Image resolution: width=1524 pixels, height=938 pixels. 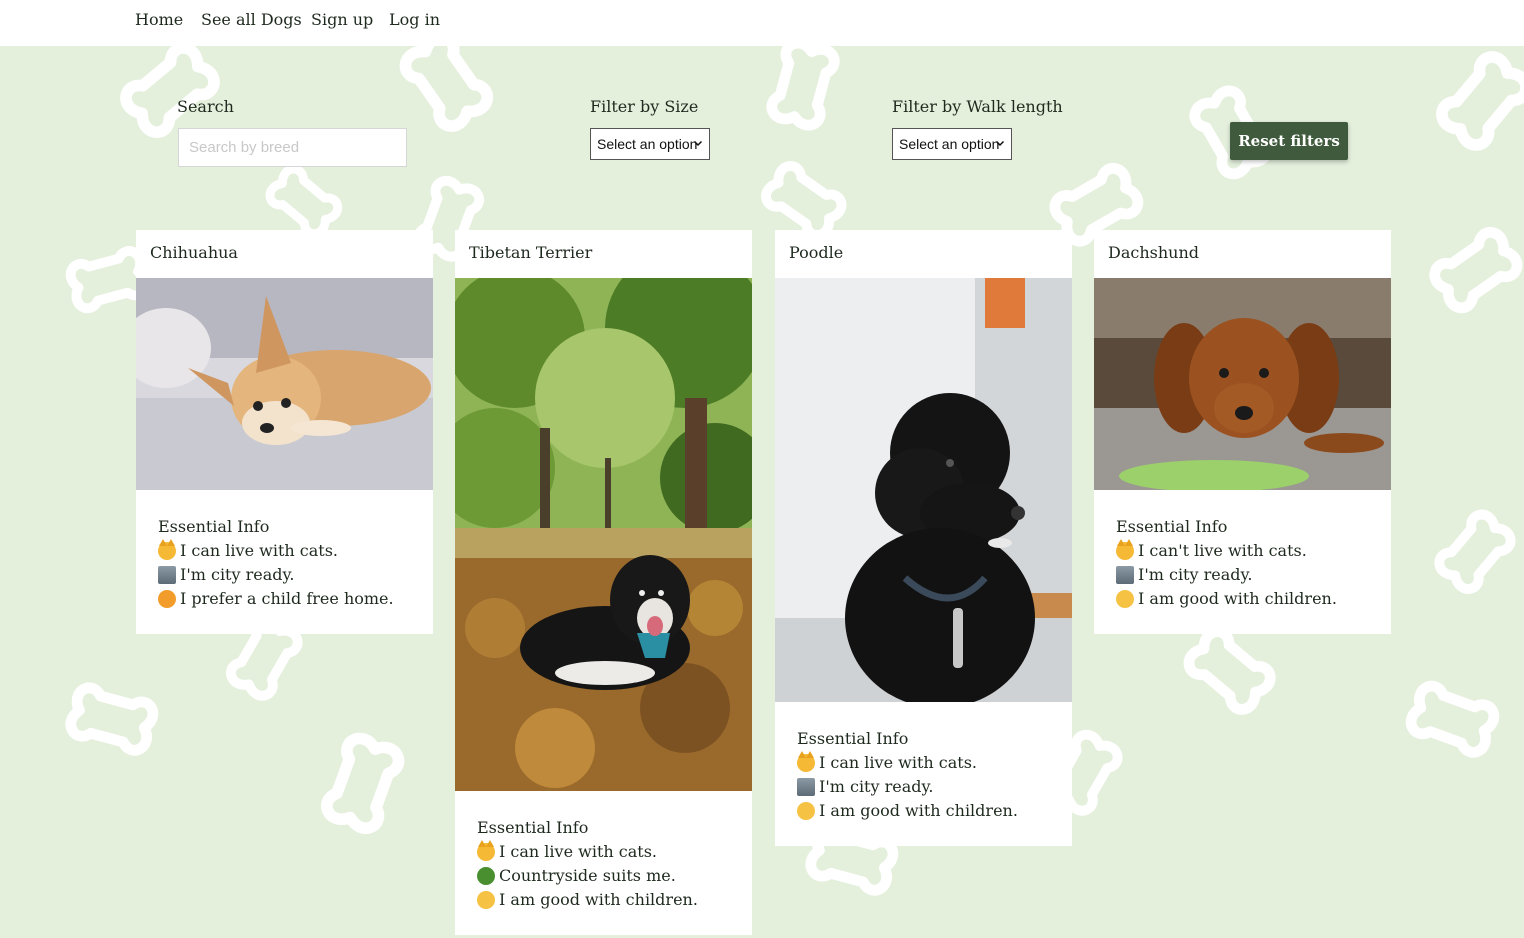 I want to click on info-row-cats: I can't live with cats., so click(x=1226, y=551).